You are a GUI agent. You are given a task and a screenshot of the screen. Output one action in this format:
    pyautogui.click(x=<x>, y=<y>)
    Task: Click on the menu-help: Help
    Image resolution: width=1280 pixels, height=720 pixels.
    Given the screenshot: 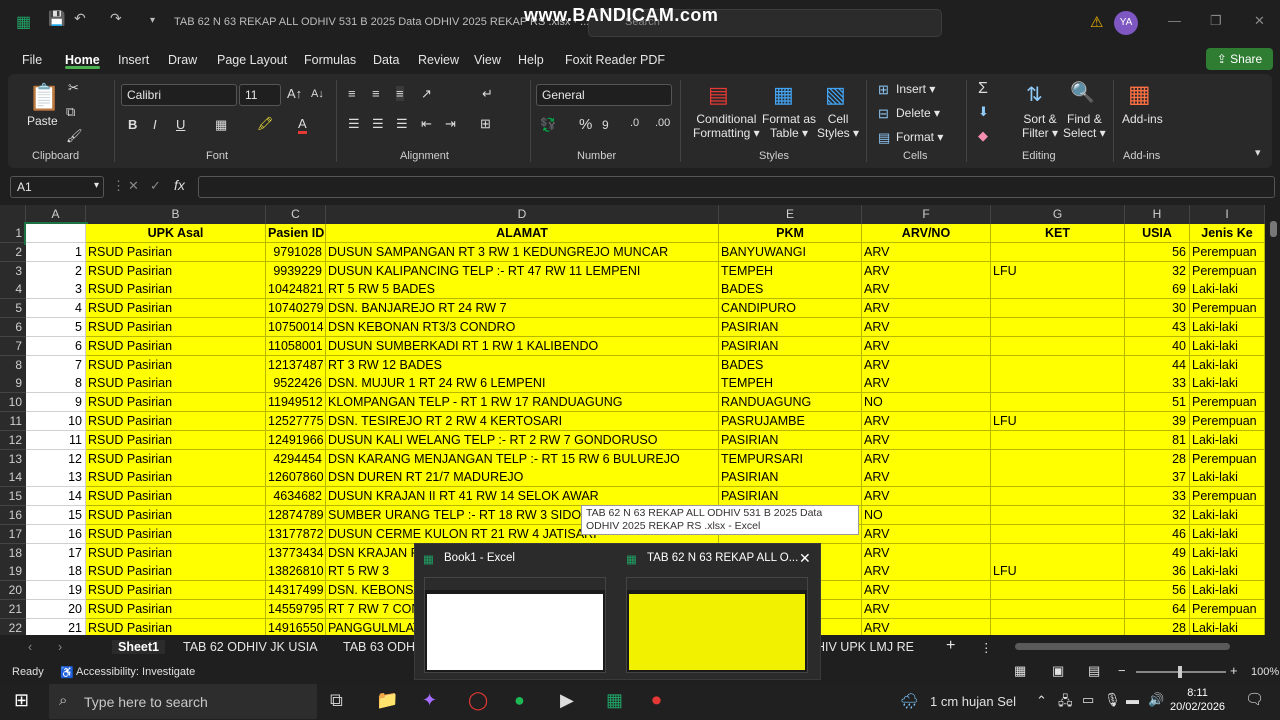 What is the action you would take?
    pyautogui.click(x=531, y=60)
    